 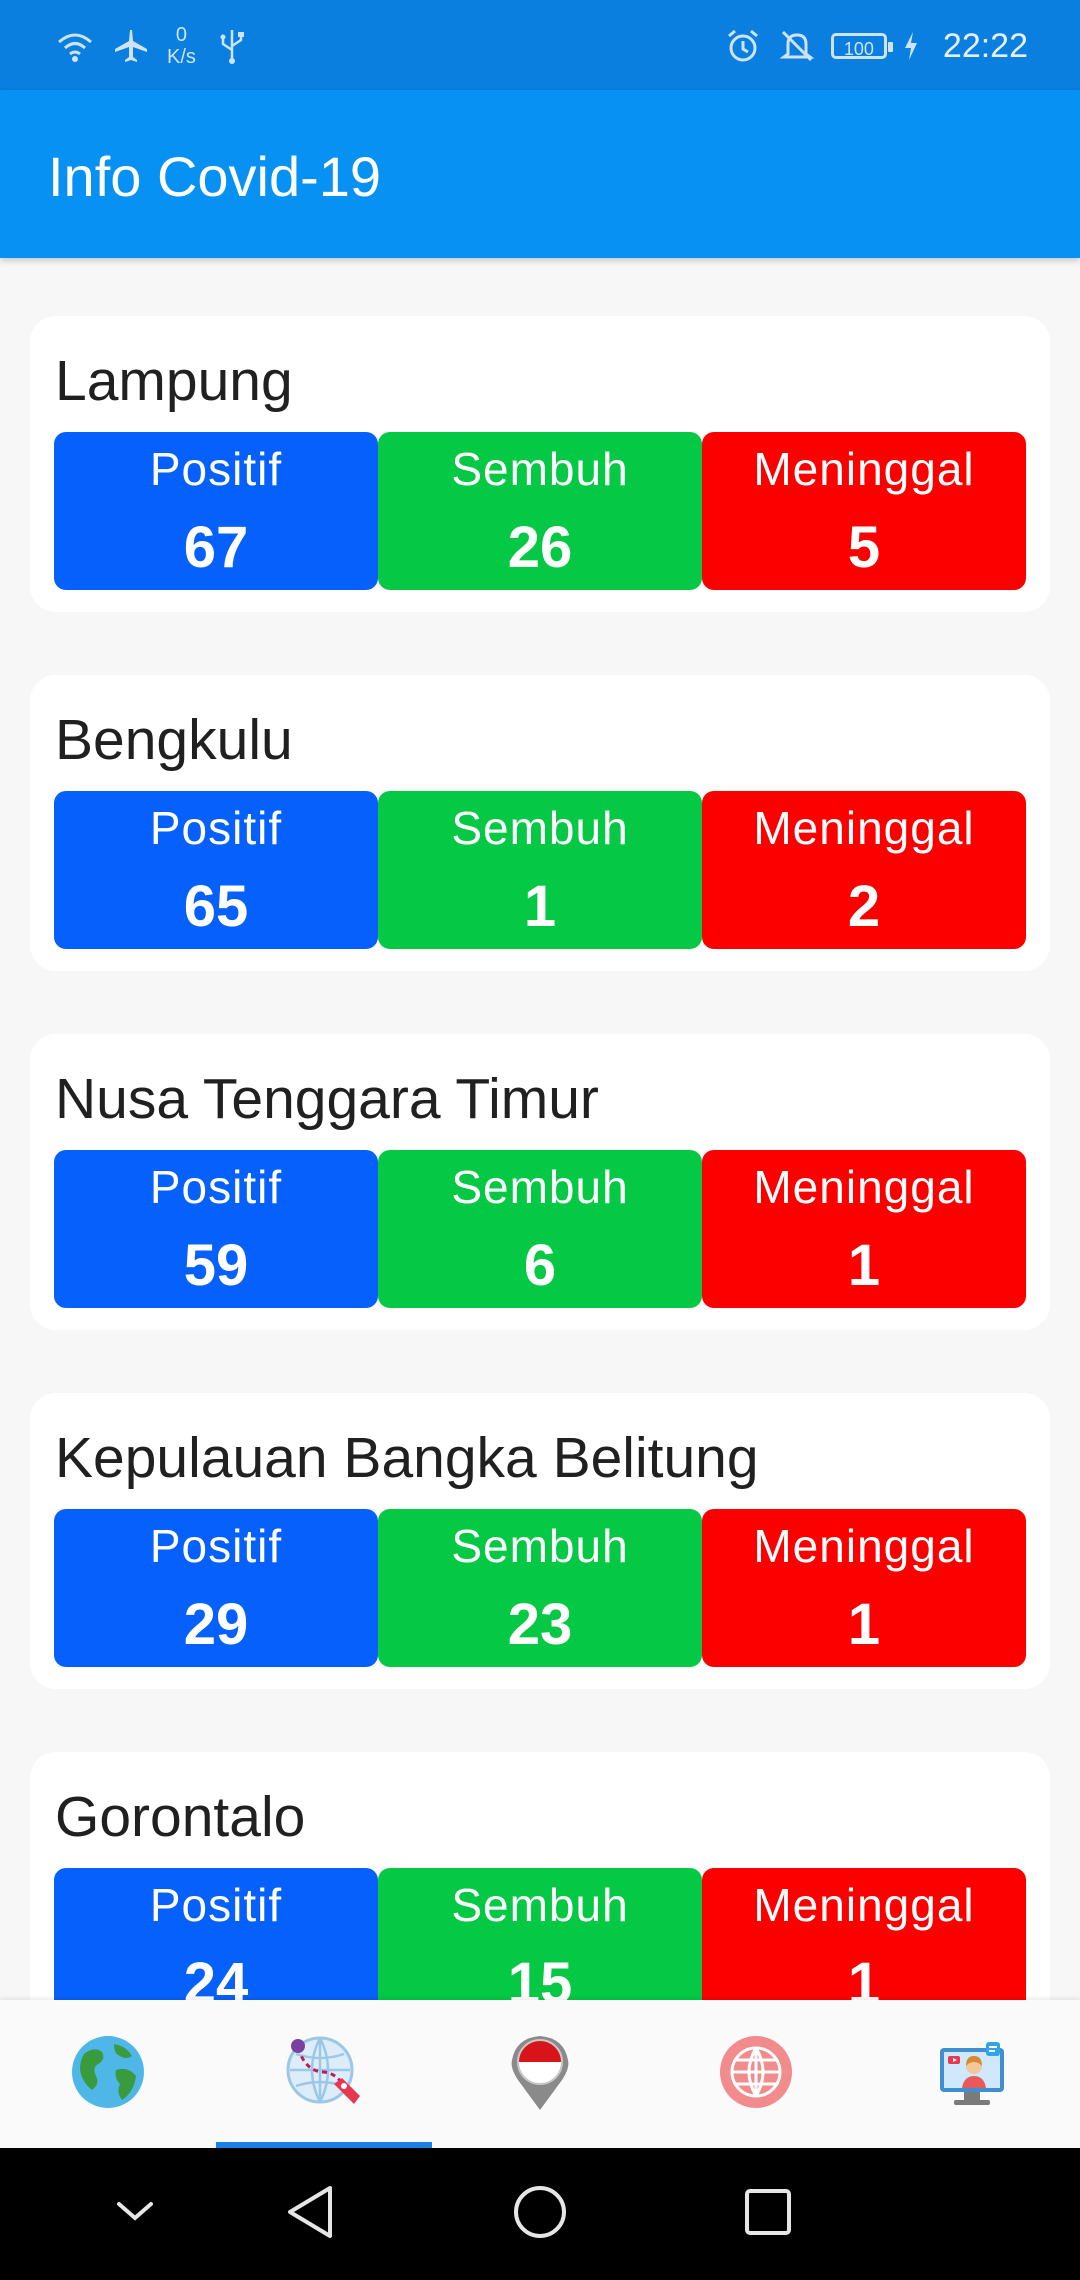 I want to click on positif-value: 59, so click(x=216, y=1265).